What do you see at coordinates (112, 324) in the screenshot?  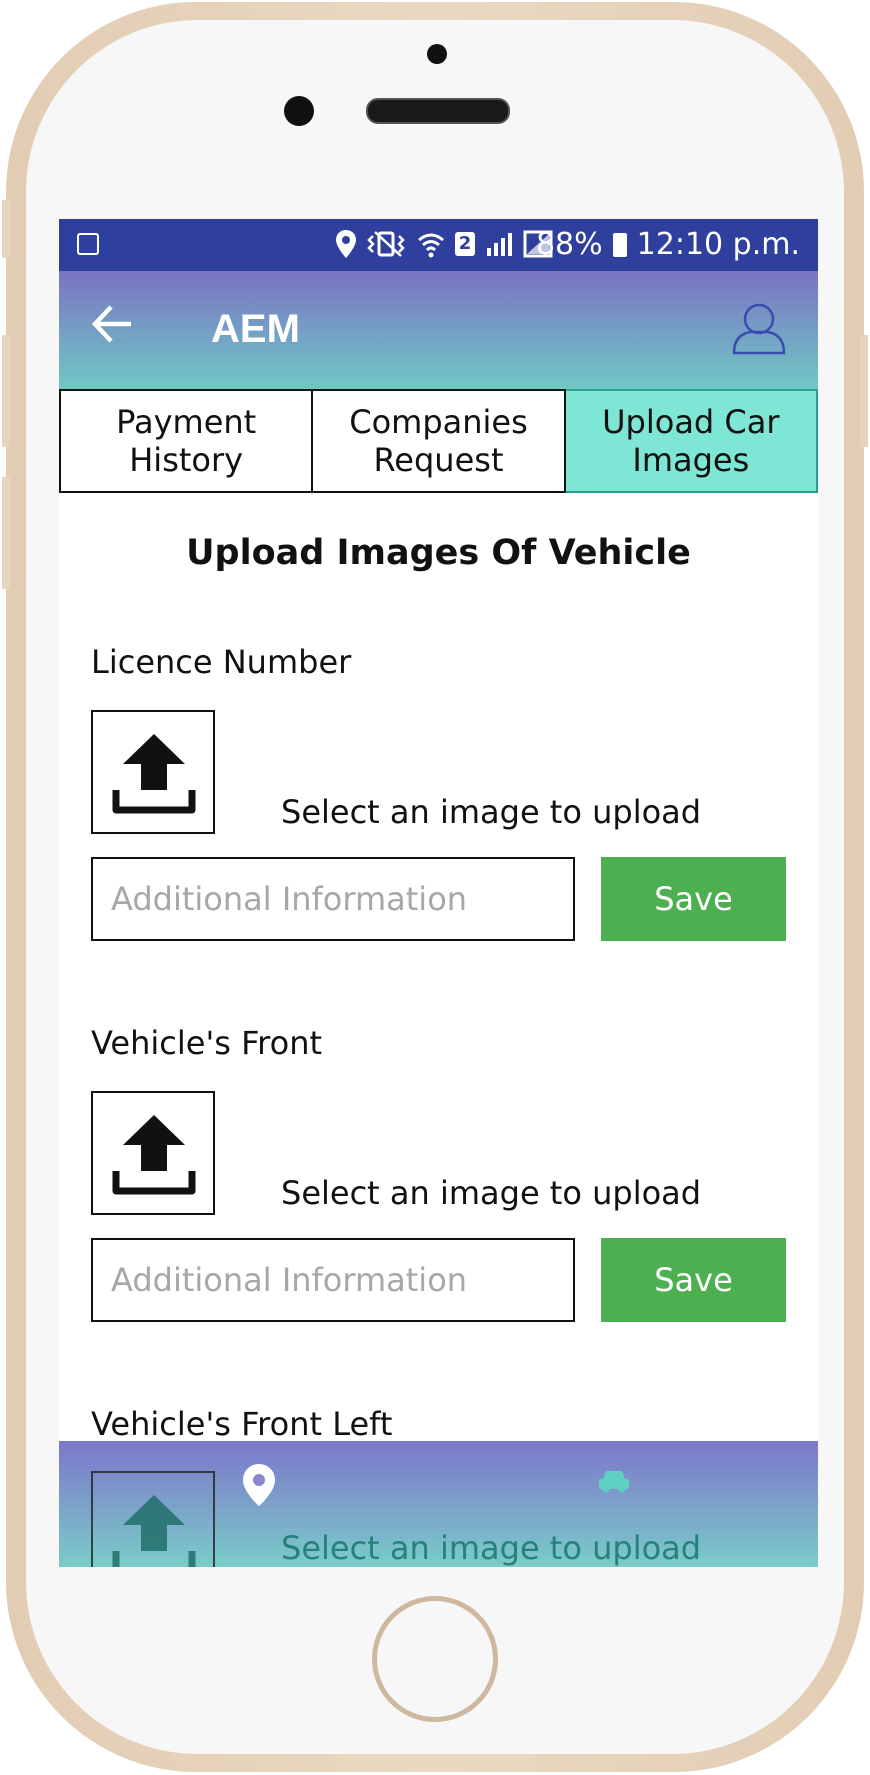 I see `arrow-left-icon` at bounding box center [112, 324].